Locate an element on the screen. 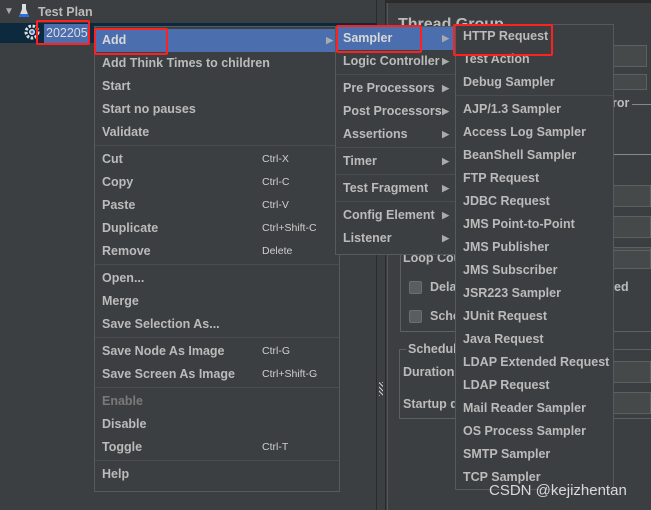 The width and height of the screenshot is (651, 510). duration-field is located at coordinates (631, 372).